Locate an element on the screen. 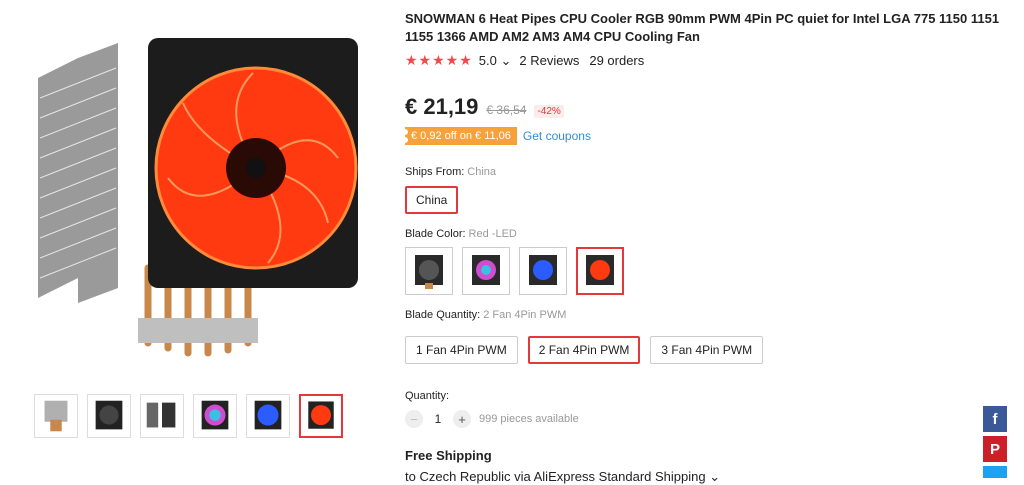  ships-from-label: Ships From: China is located at coordinates (705, 172).